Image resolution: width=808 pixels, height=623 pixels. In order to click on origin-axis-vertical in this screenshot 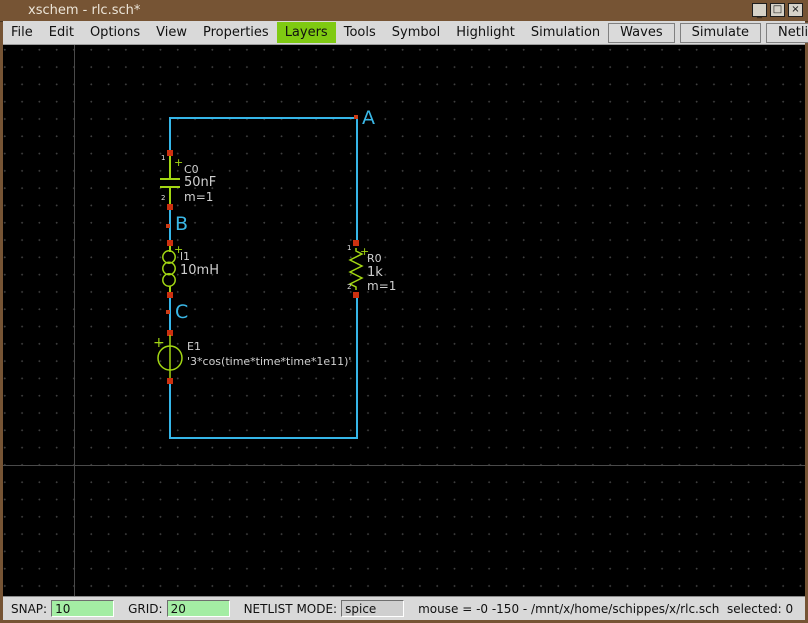, I will do `click(74, 320)`.